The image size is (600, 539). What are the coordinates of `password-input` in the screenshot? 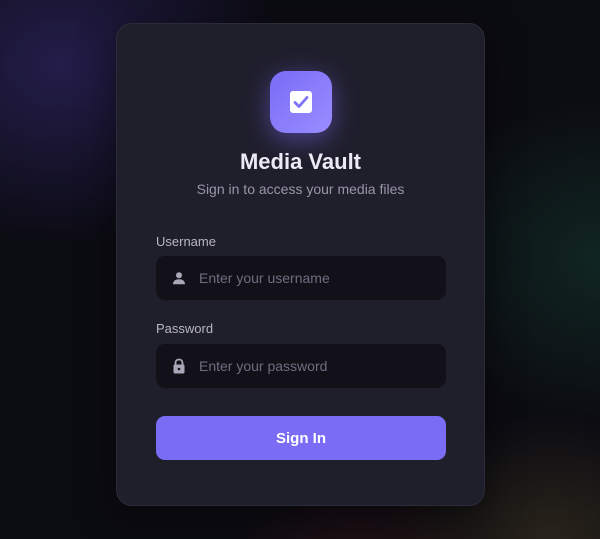 It's located at (317, 366).